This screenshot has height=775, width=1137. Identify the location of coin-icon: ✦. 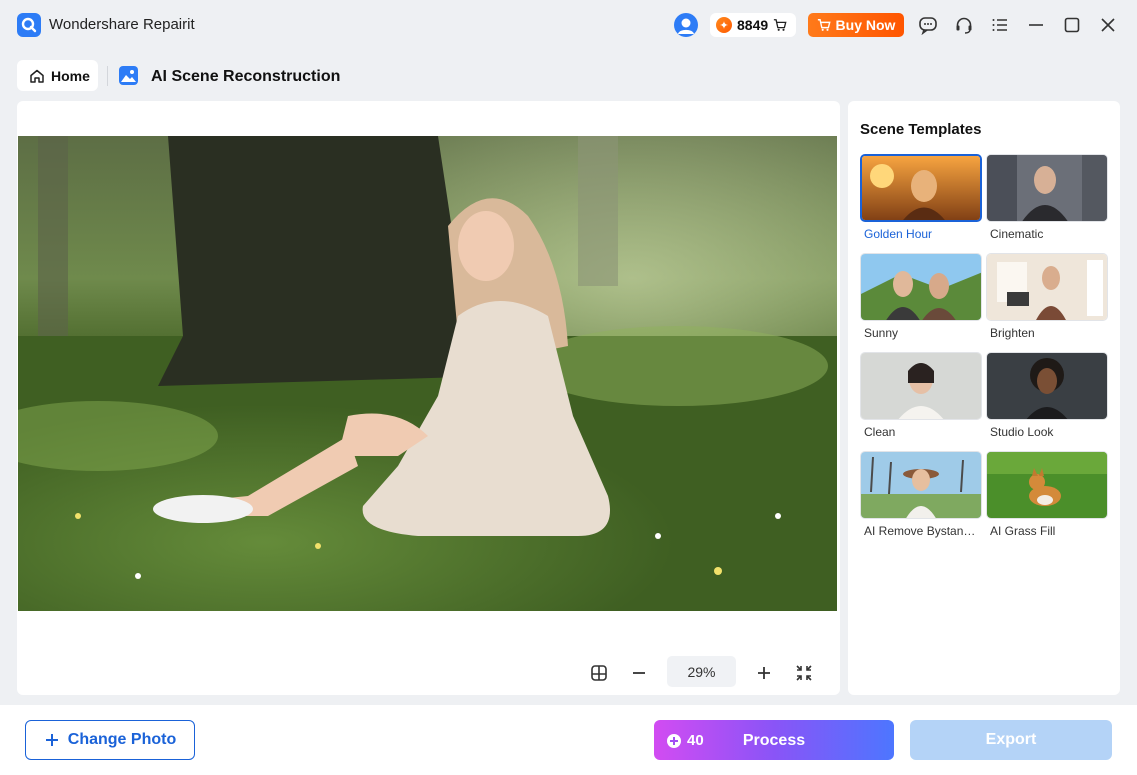
(724, 25).